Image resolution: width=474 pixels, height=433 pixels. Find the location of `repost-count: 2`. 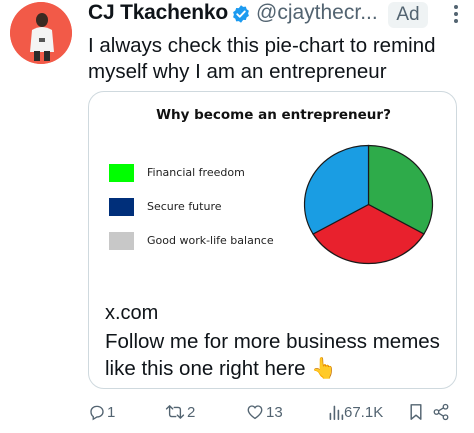

repost-count: 2 is located at coordinates (191, 412).